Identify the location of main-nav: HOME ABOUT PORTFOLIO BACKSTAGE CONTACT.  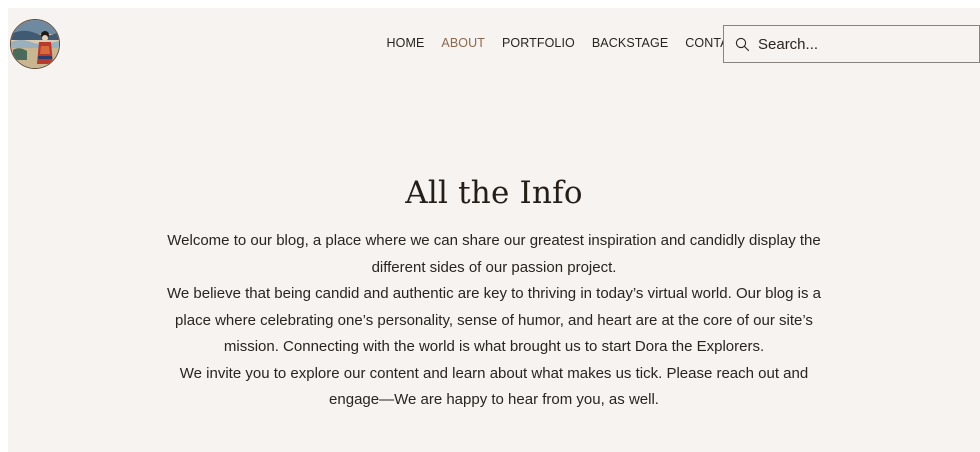
(566, 44).